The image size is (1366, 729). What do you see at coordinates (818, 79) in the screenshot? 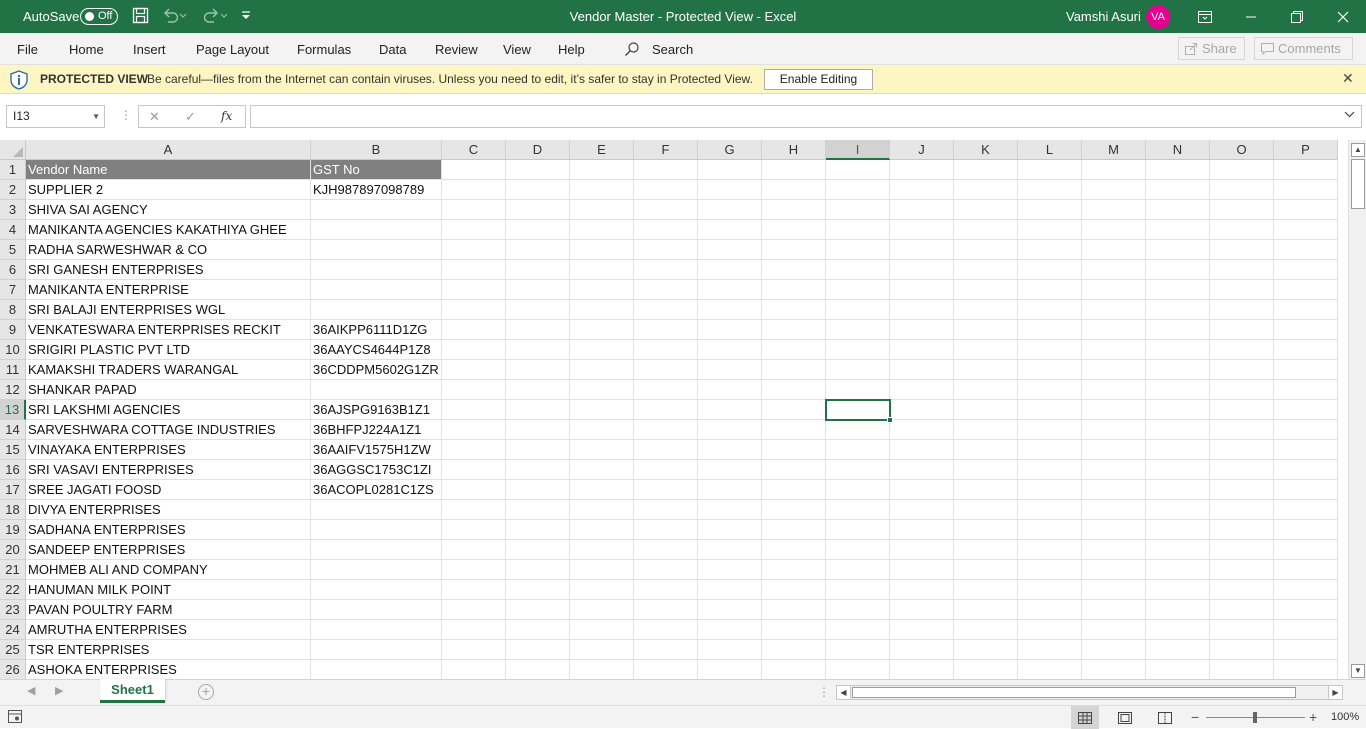
I see `enable-editing-button: Enable Editing` at bounding box center [818, 79].